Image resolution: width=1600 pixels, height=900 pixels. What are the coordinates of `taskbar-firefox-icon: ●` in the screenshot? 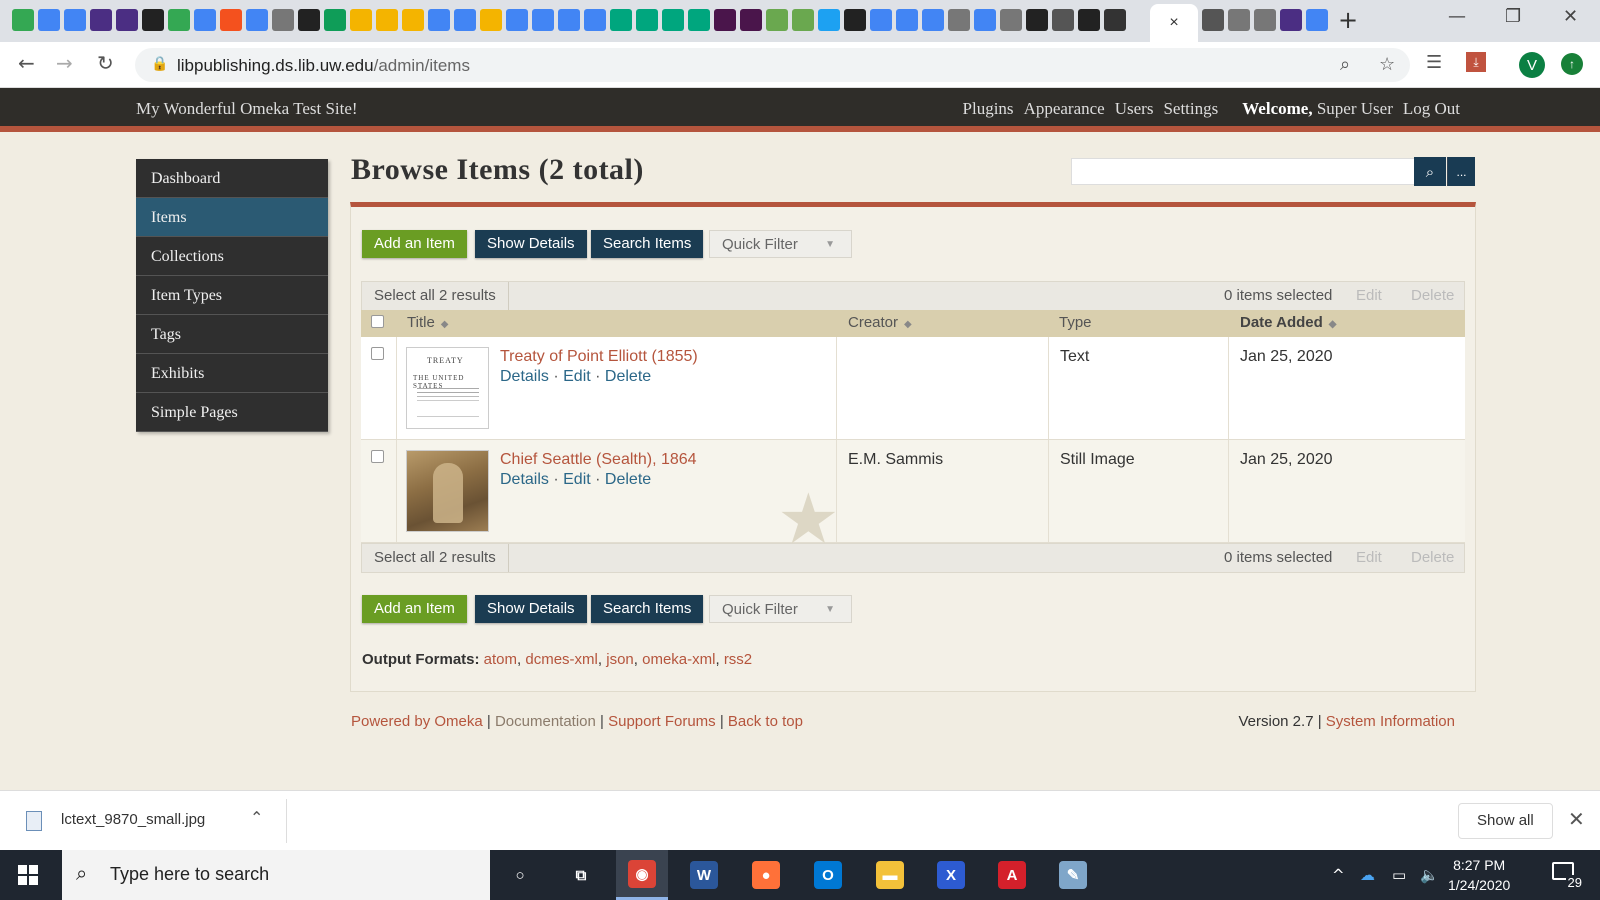 It's located at (766, 875).